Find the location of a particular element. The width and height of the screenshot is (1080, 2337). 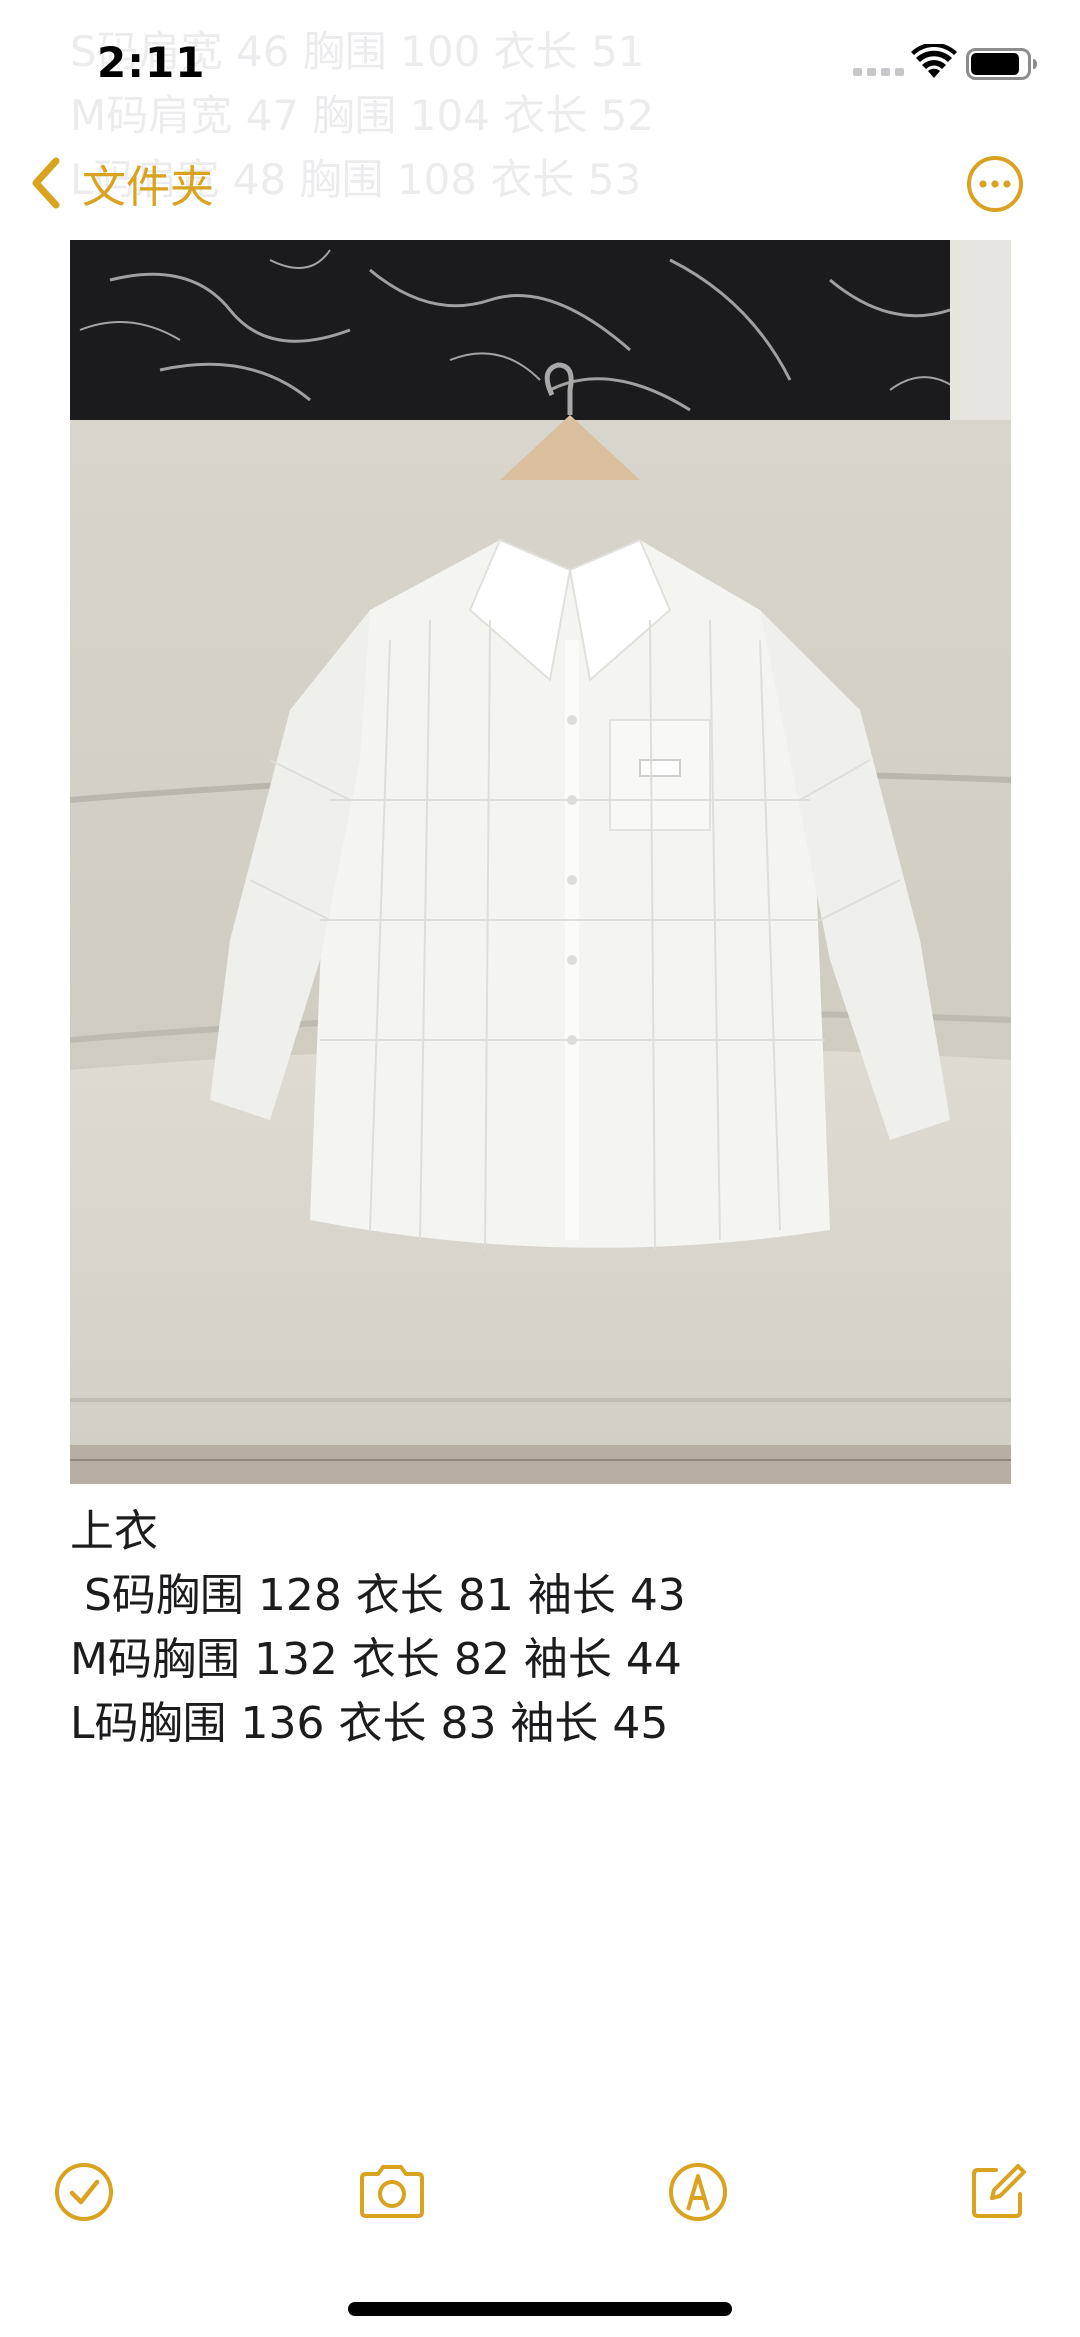

camera-icon is located at coordinates (392, 2192).